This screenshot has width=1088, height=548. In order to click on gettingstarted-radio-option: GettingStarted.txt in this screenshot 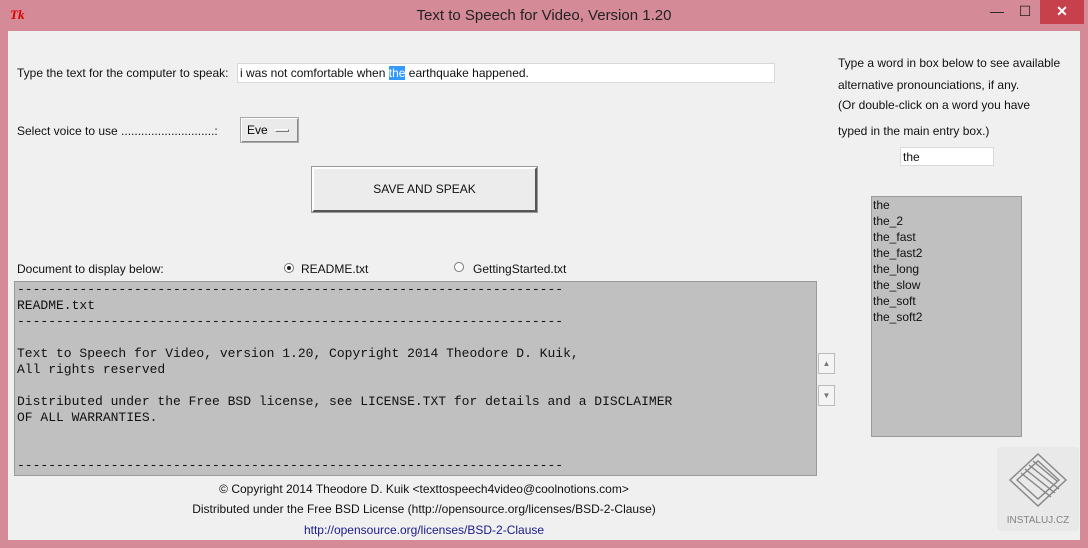, I will do `click(517, 269)`.